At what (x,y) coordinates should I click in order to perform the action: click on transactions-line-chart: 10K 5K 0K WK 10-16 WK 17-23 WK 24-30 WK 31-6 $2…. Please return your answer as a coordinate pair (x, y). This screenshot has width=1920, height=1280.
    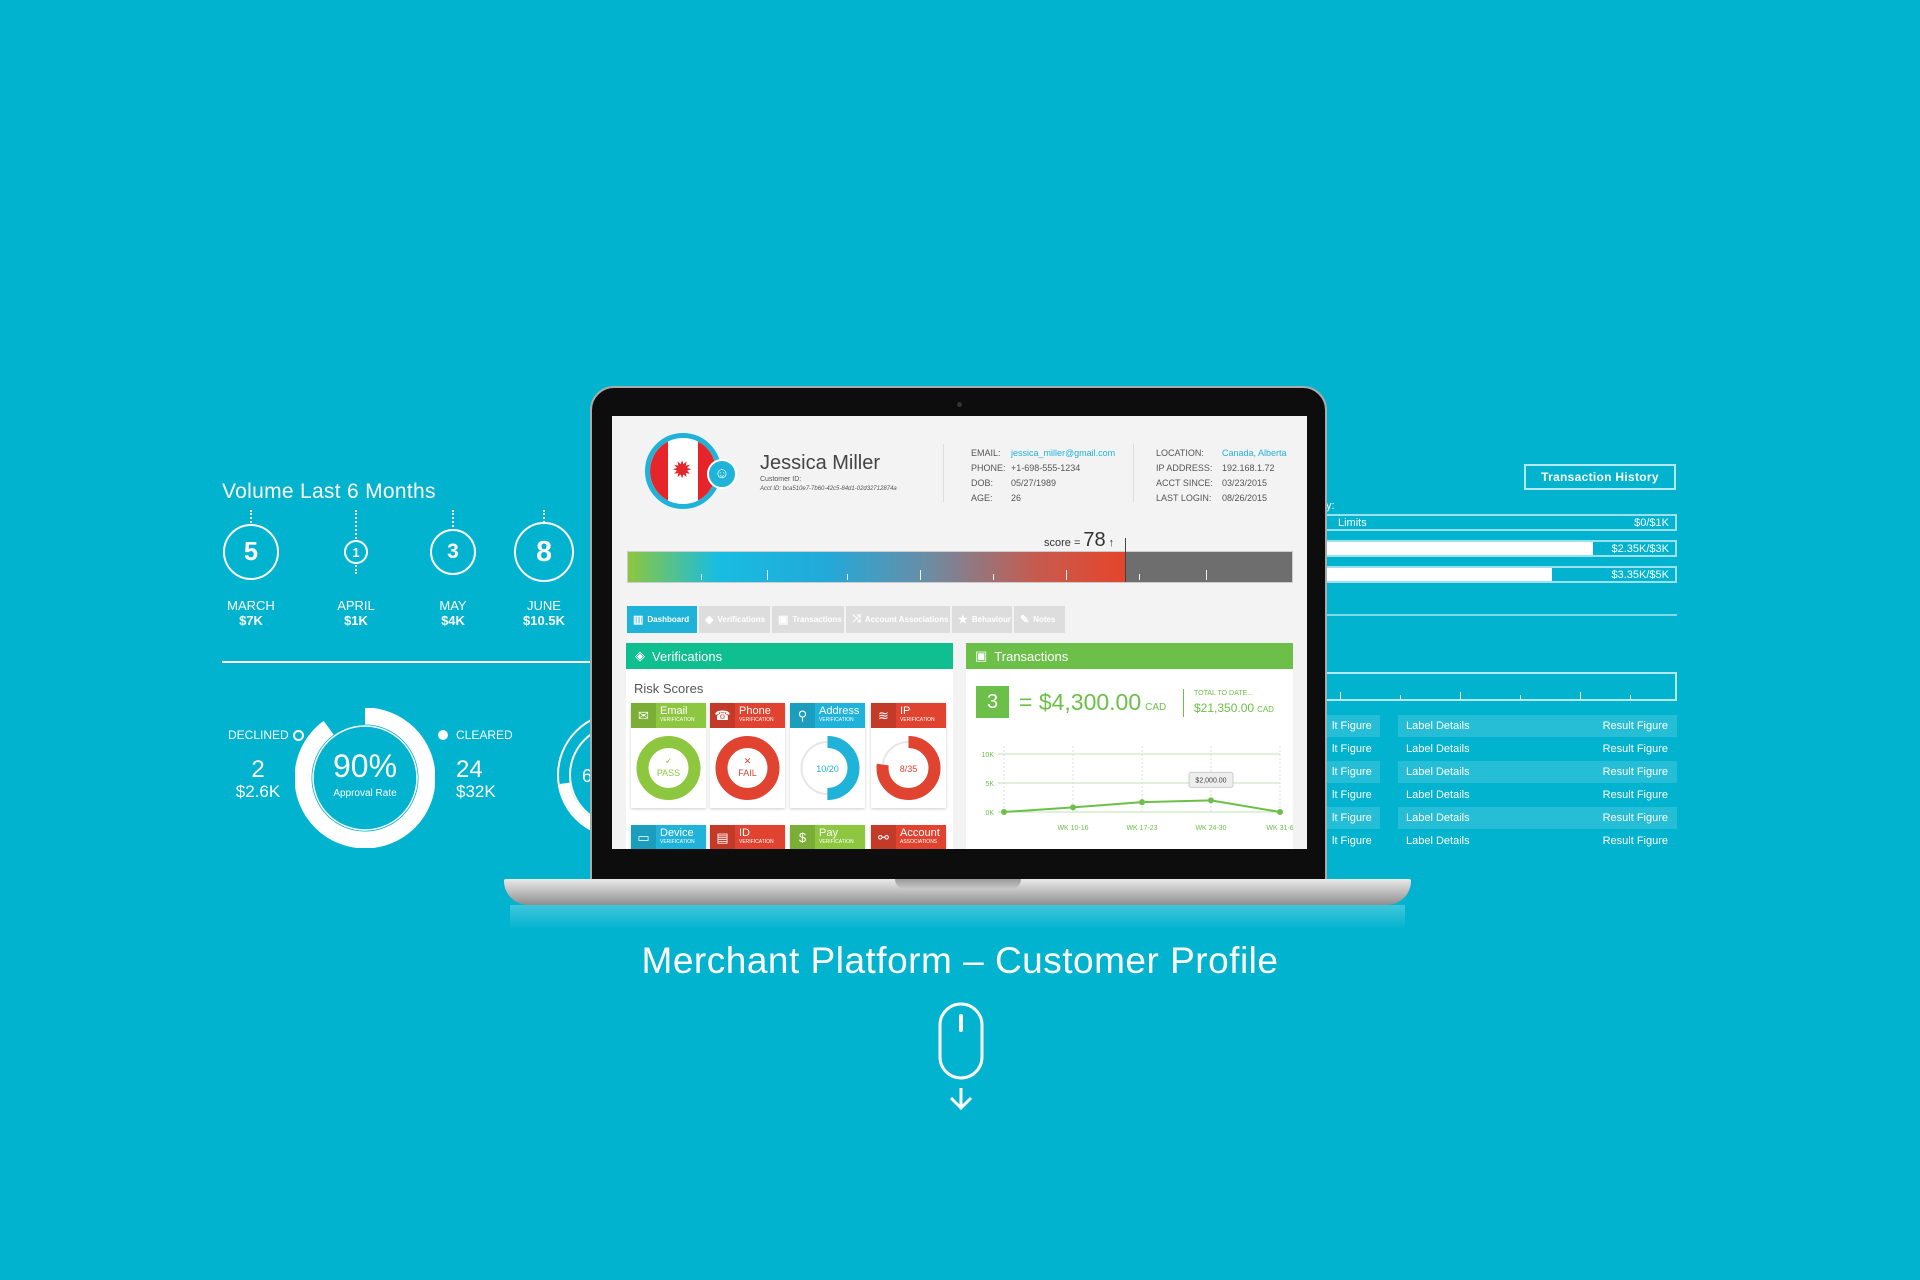
    Looking at the image, I should click on (1137, 789).